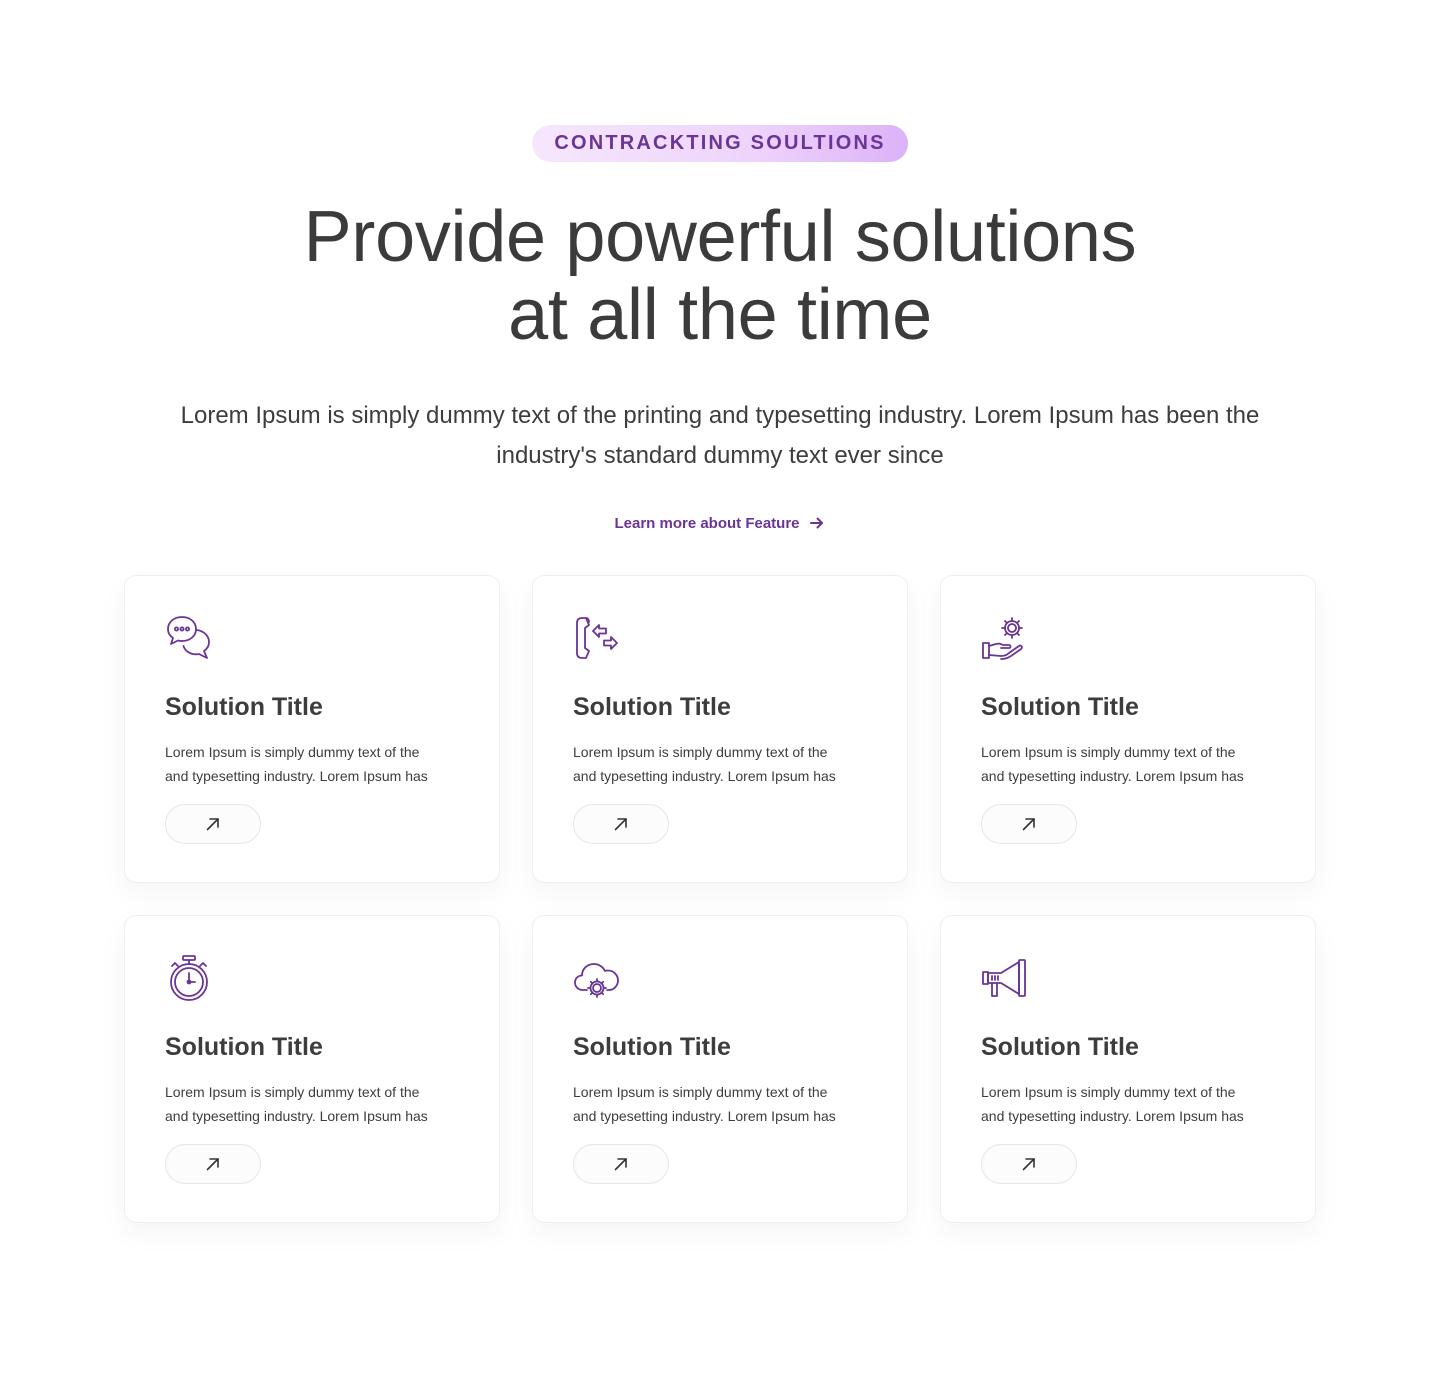 The image size is (1440, 1380). What do you see at coordinates (707, 523) in the screenshot?
I see `learn-more-label: Learn more about Feature` at bounding box center [707, 523].